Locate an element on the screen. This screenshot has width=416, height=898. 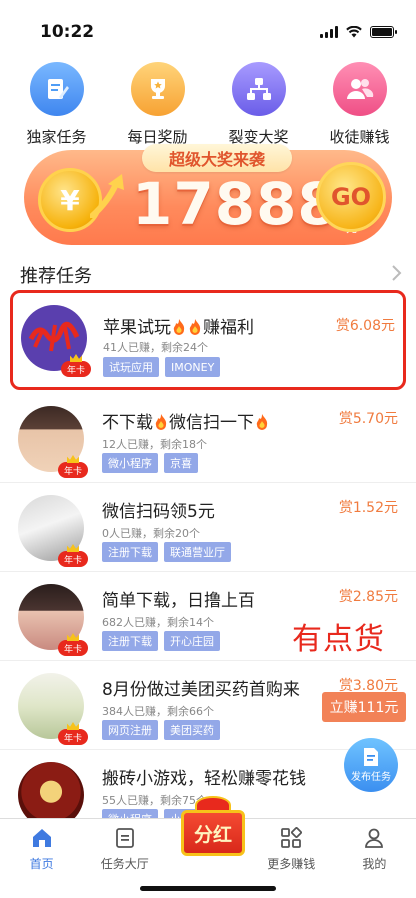
task-tag: 网页注册 is located at coordinates (130, 730).